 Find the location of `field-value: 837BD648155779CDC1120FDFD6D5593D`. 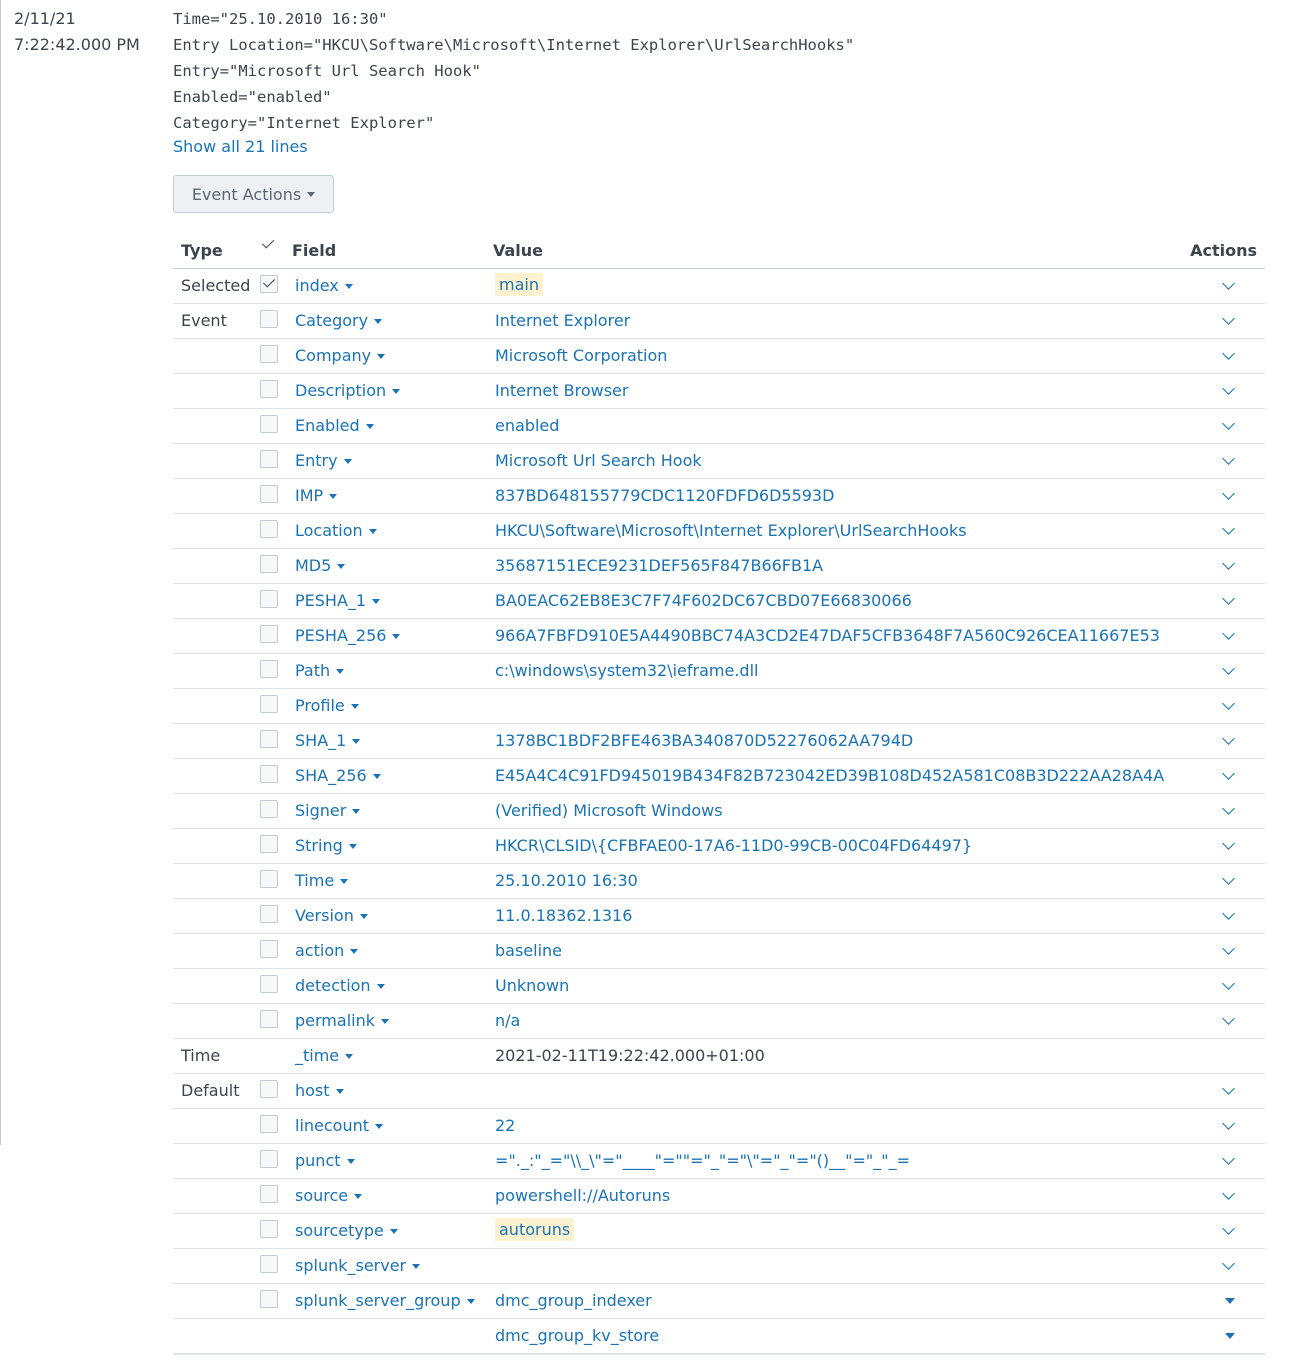

field-value: 837BD648155779CDC1120FDFD6D5593D is located at coordinates (664, 495).